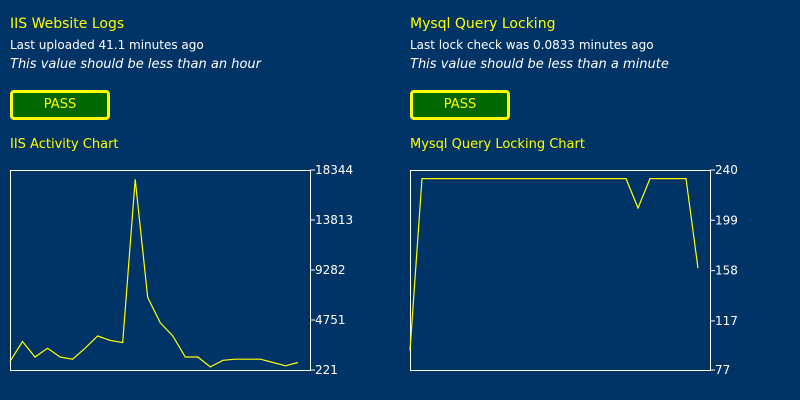 The image size is (800, 400). What do you see at coordinates (726, 170) in the screenshot?
I see `y-tick-label: 240` at bounding box center [726, 170].